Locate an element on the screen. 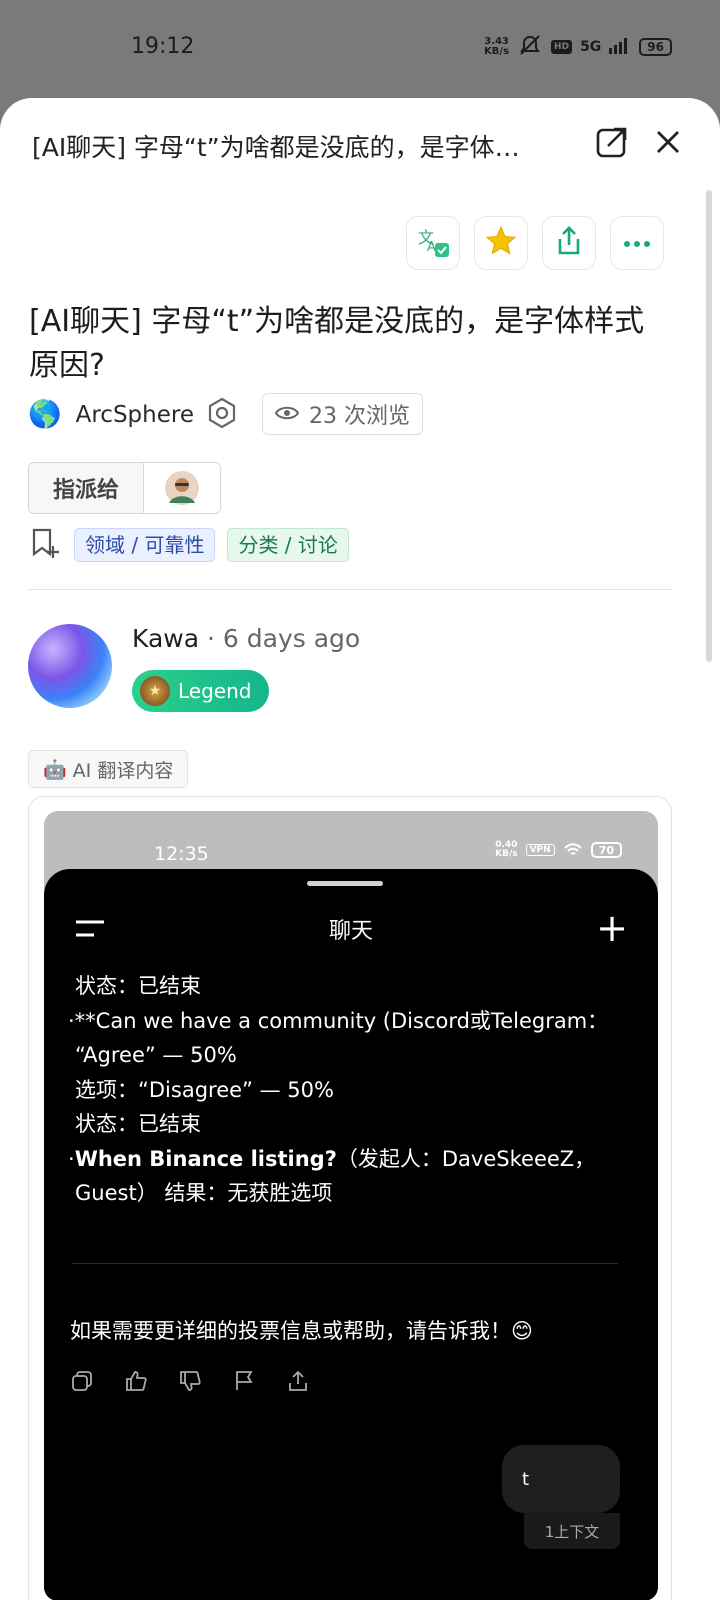  embedded-user-bubble: t is located at coordinates (561, 1479).